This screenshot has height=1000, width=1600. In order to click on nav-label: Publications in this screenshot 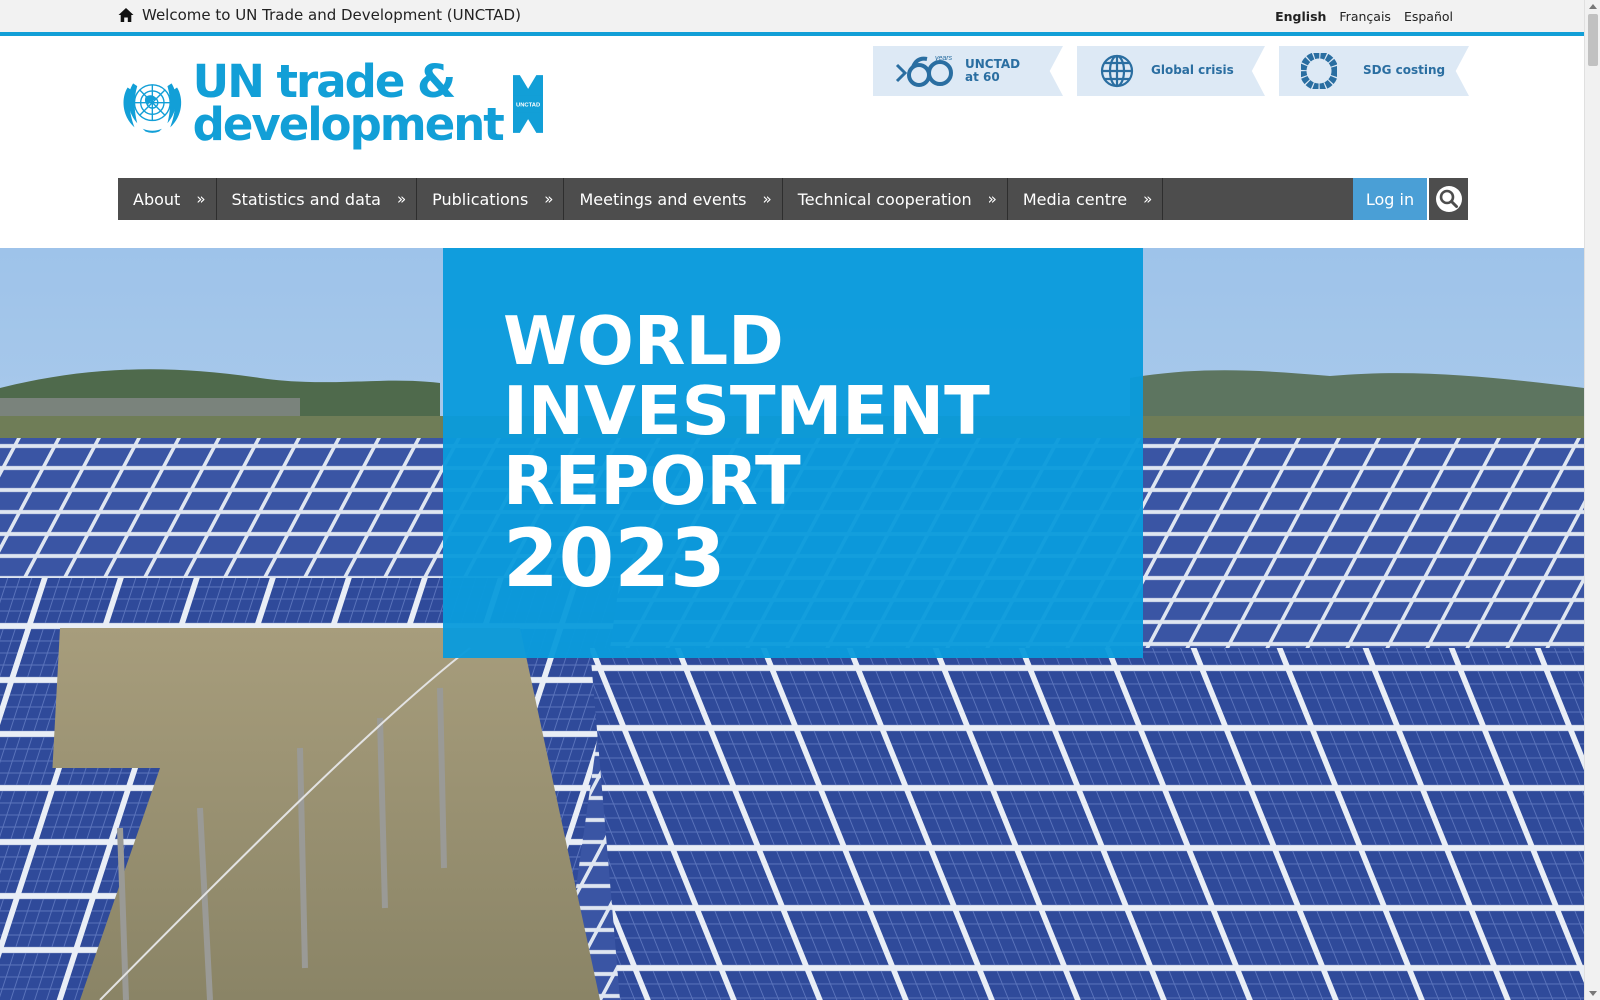, I will do `click(480, 199)`.